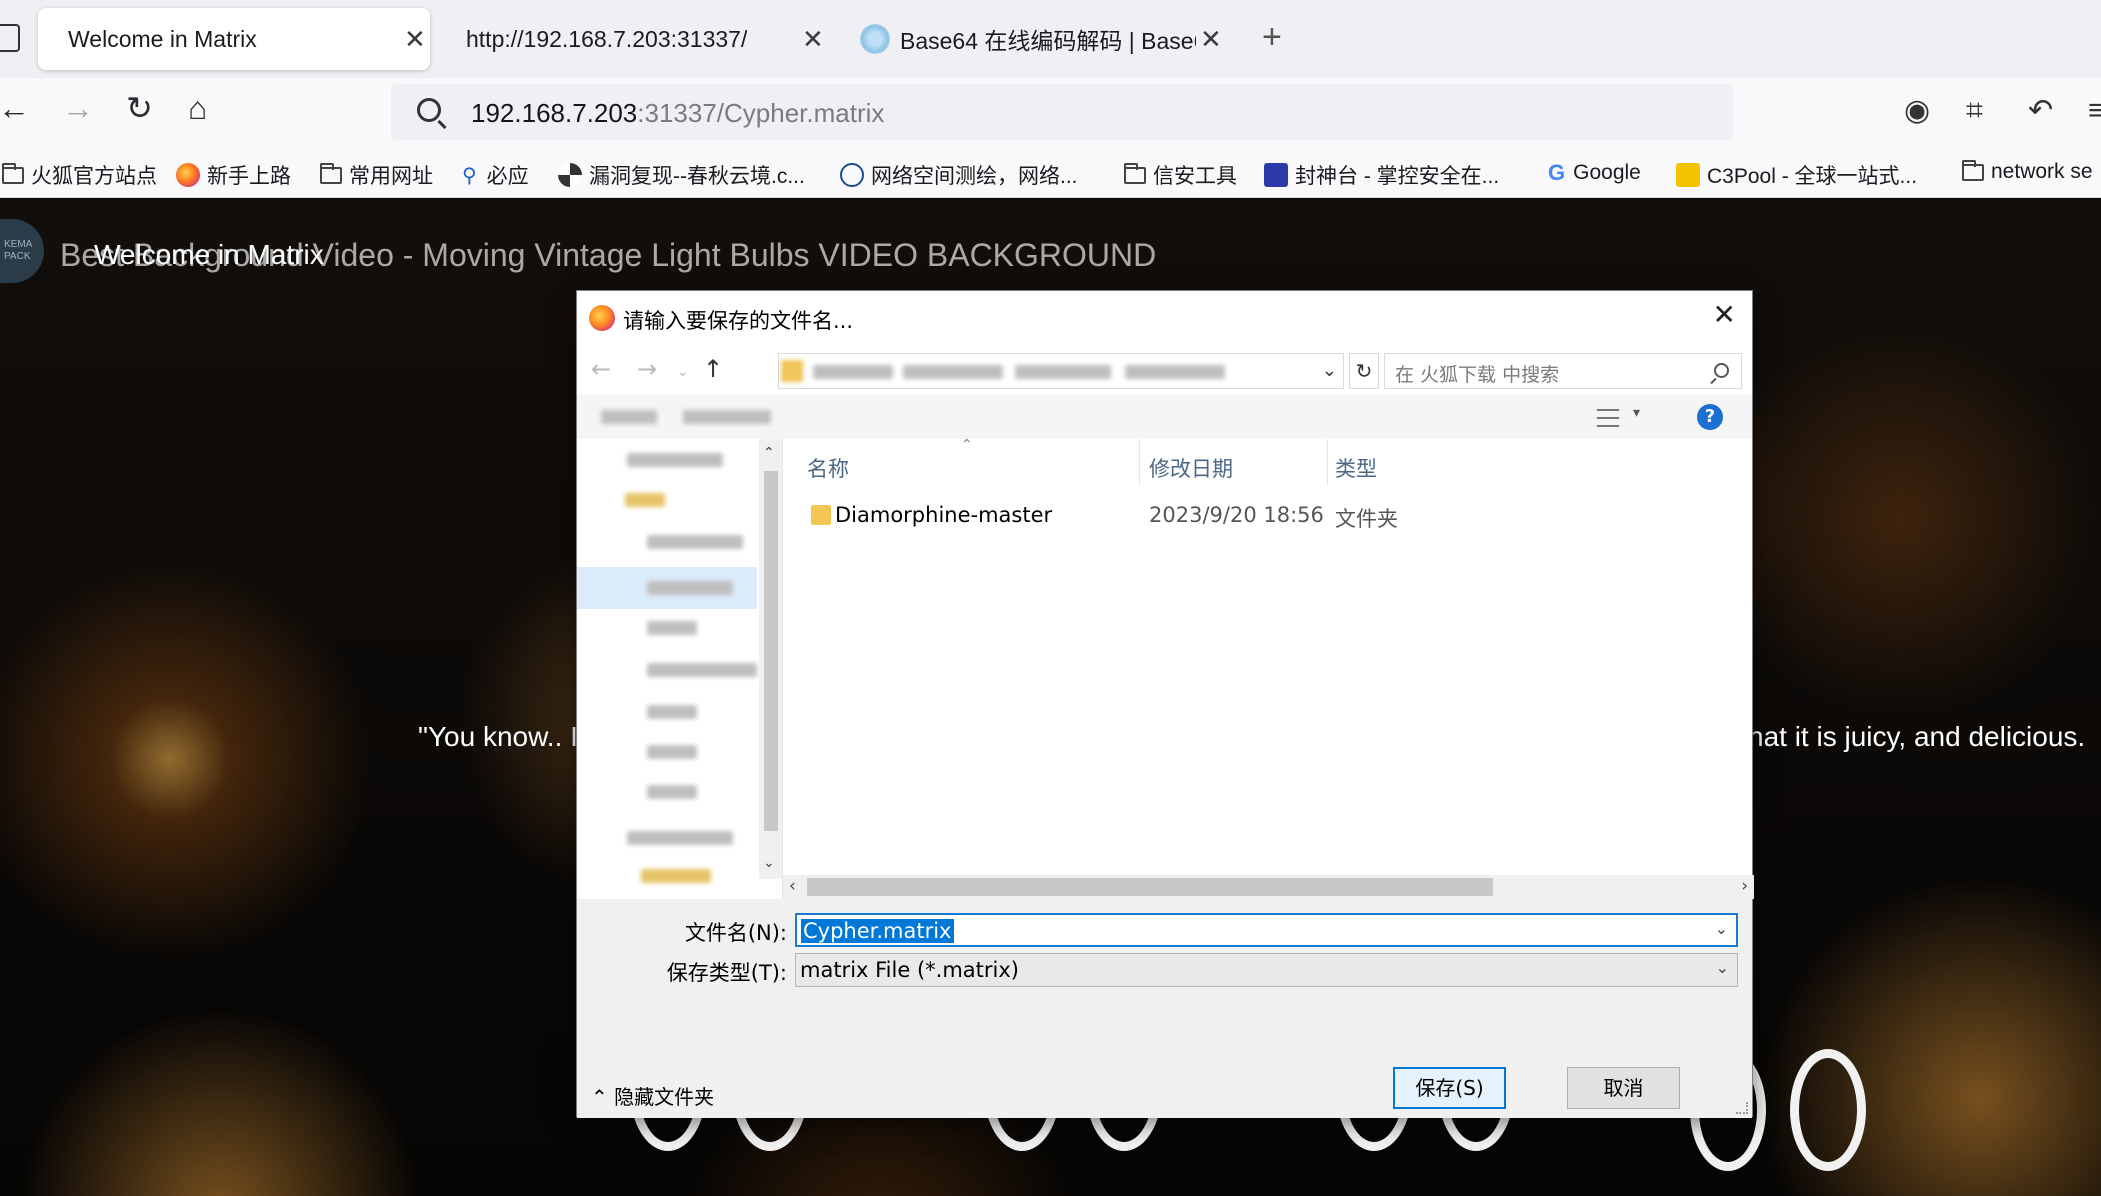  Describe the element at coordinates (1724, 315) in the screenshot. I see `close-icon: ✕` at that location.